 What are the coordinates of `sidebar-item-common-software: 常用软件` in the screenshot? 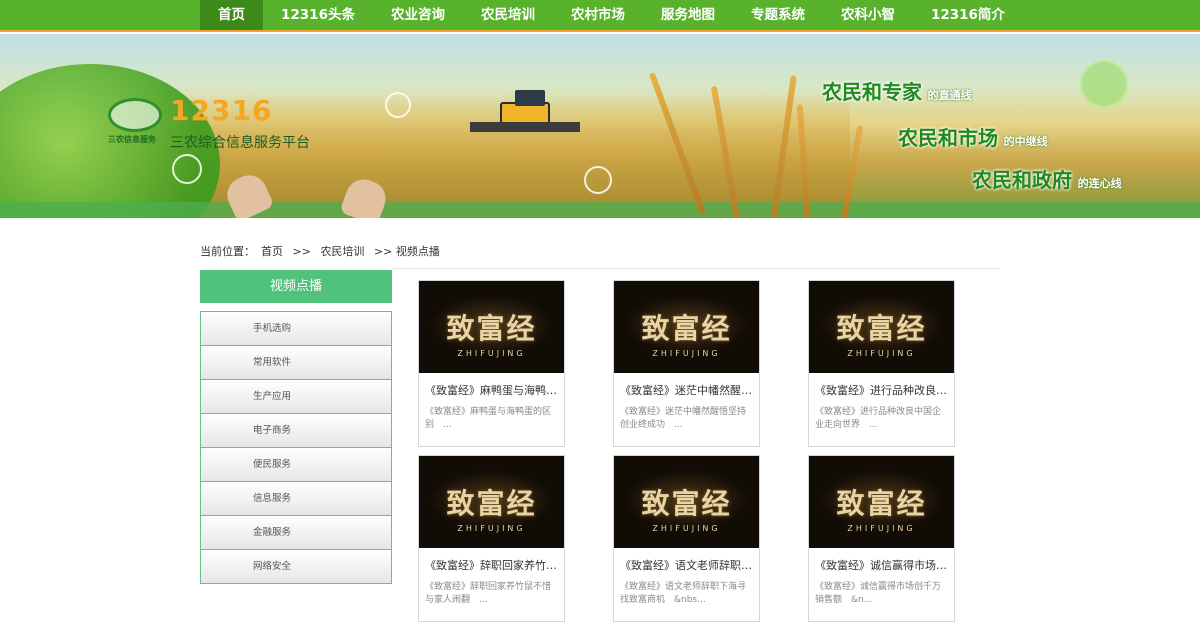 It's located at (296, 363).